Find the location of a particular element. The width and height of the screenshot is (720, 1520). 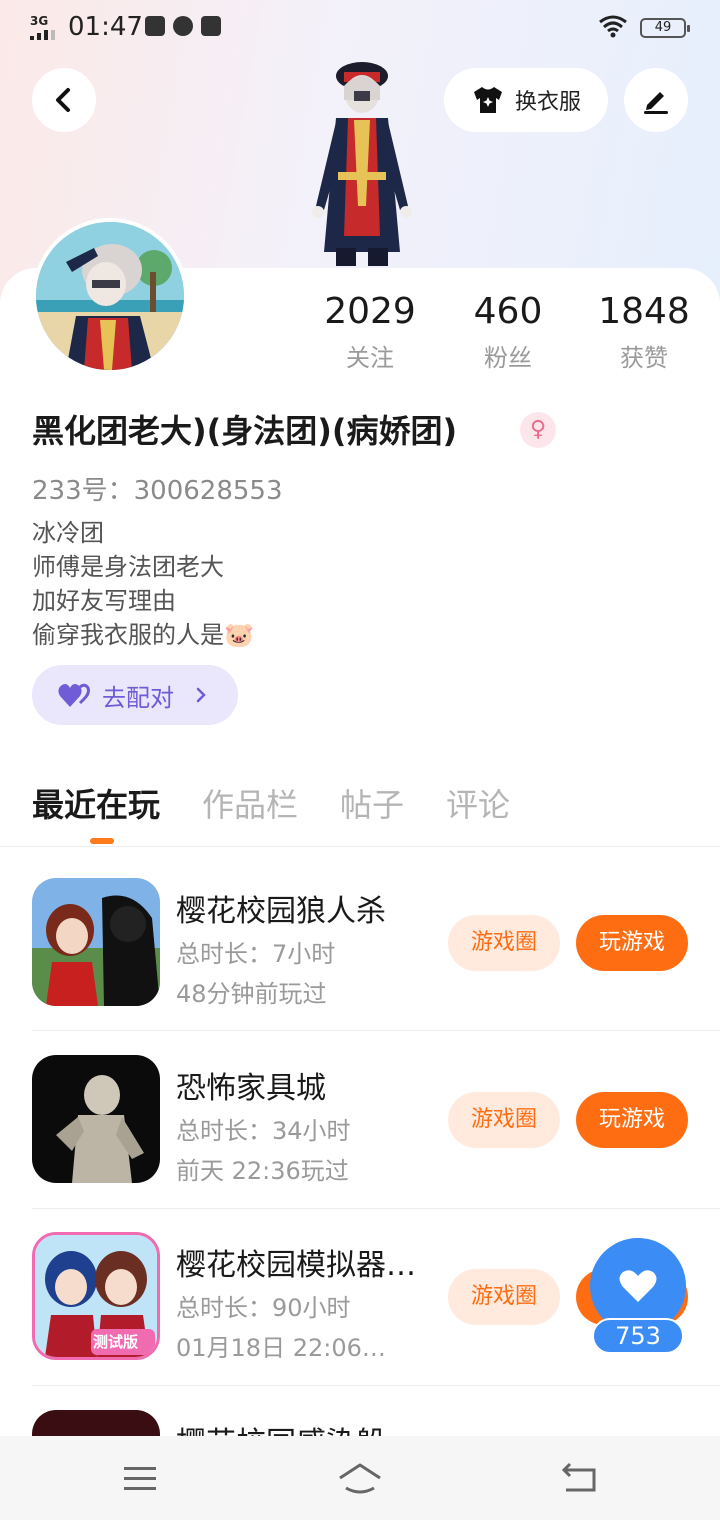

like-count: 753 is located at coordinates (638, 1336).